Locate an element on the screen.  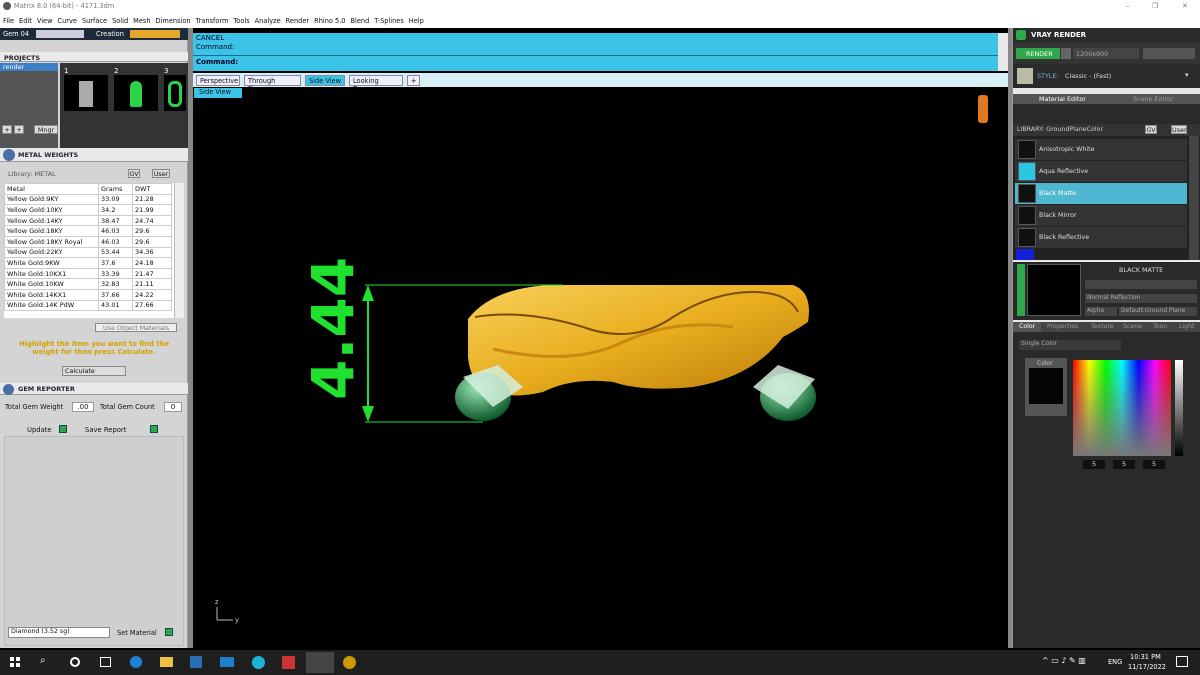
set-material-go-icon is located at coordinates (169, 632).